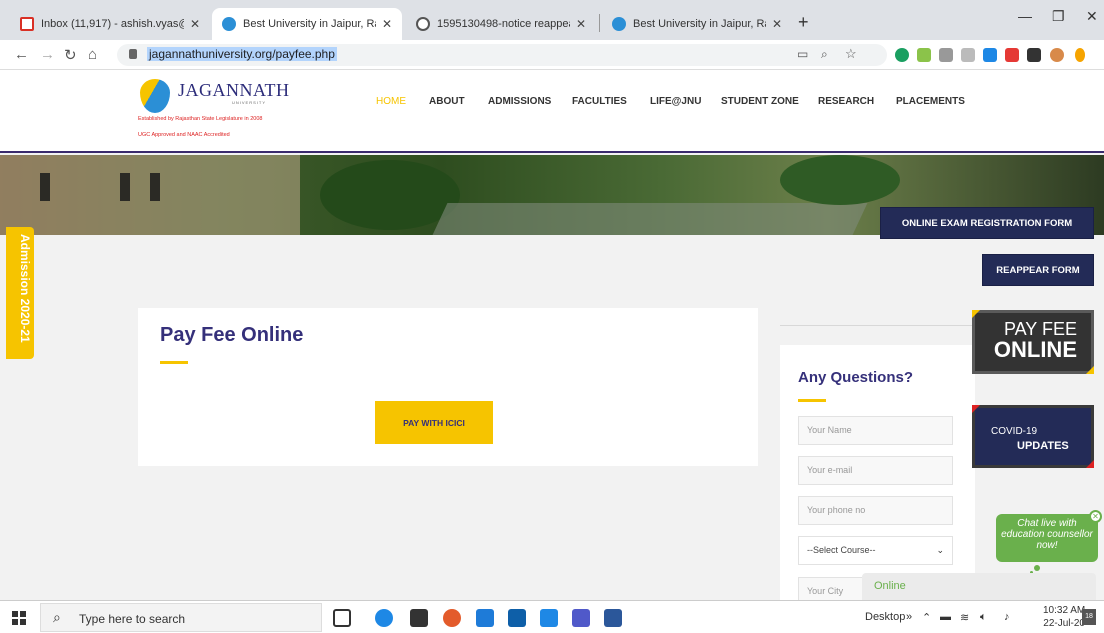 The height and width of the screenshot is (633, 1104). Describe the element at coordinates (70, 55) in the screenshot. I see `reload-icon: ↻` at that location.